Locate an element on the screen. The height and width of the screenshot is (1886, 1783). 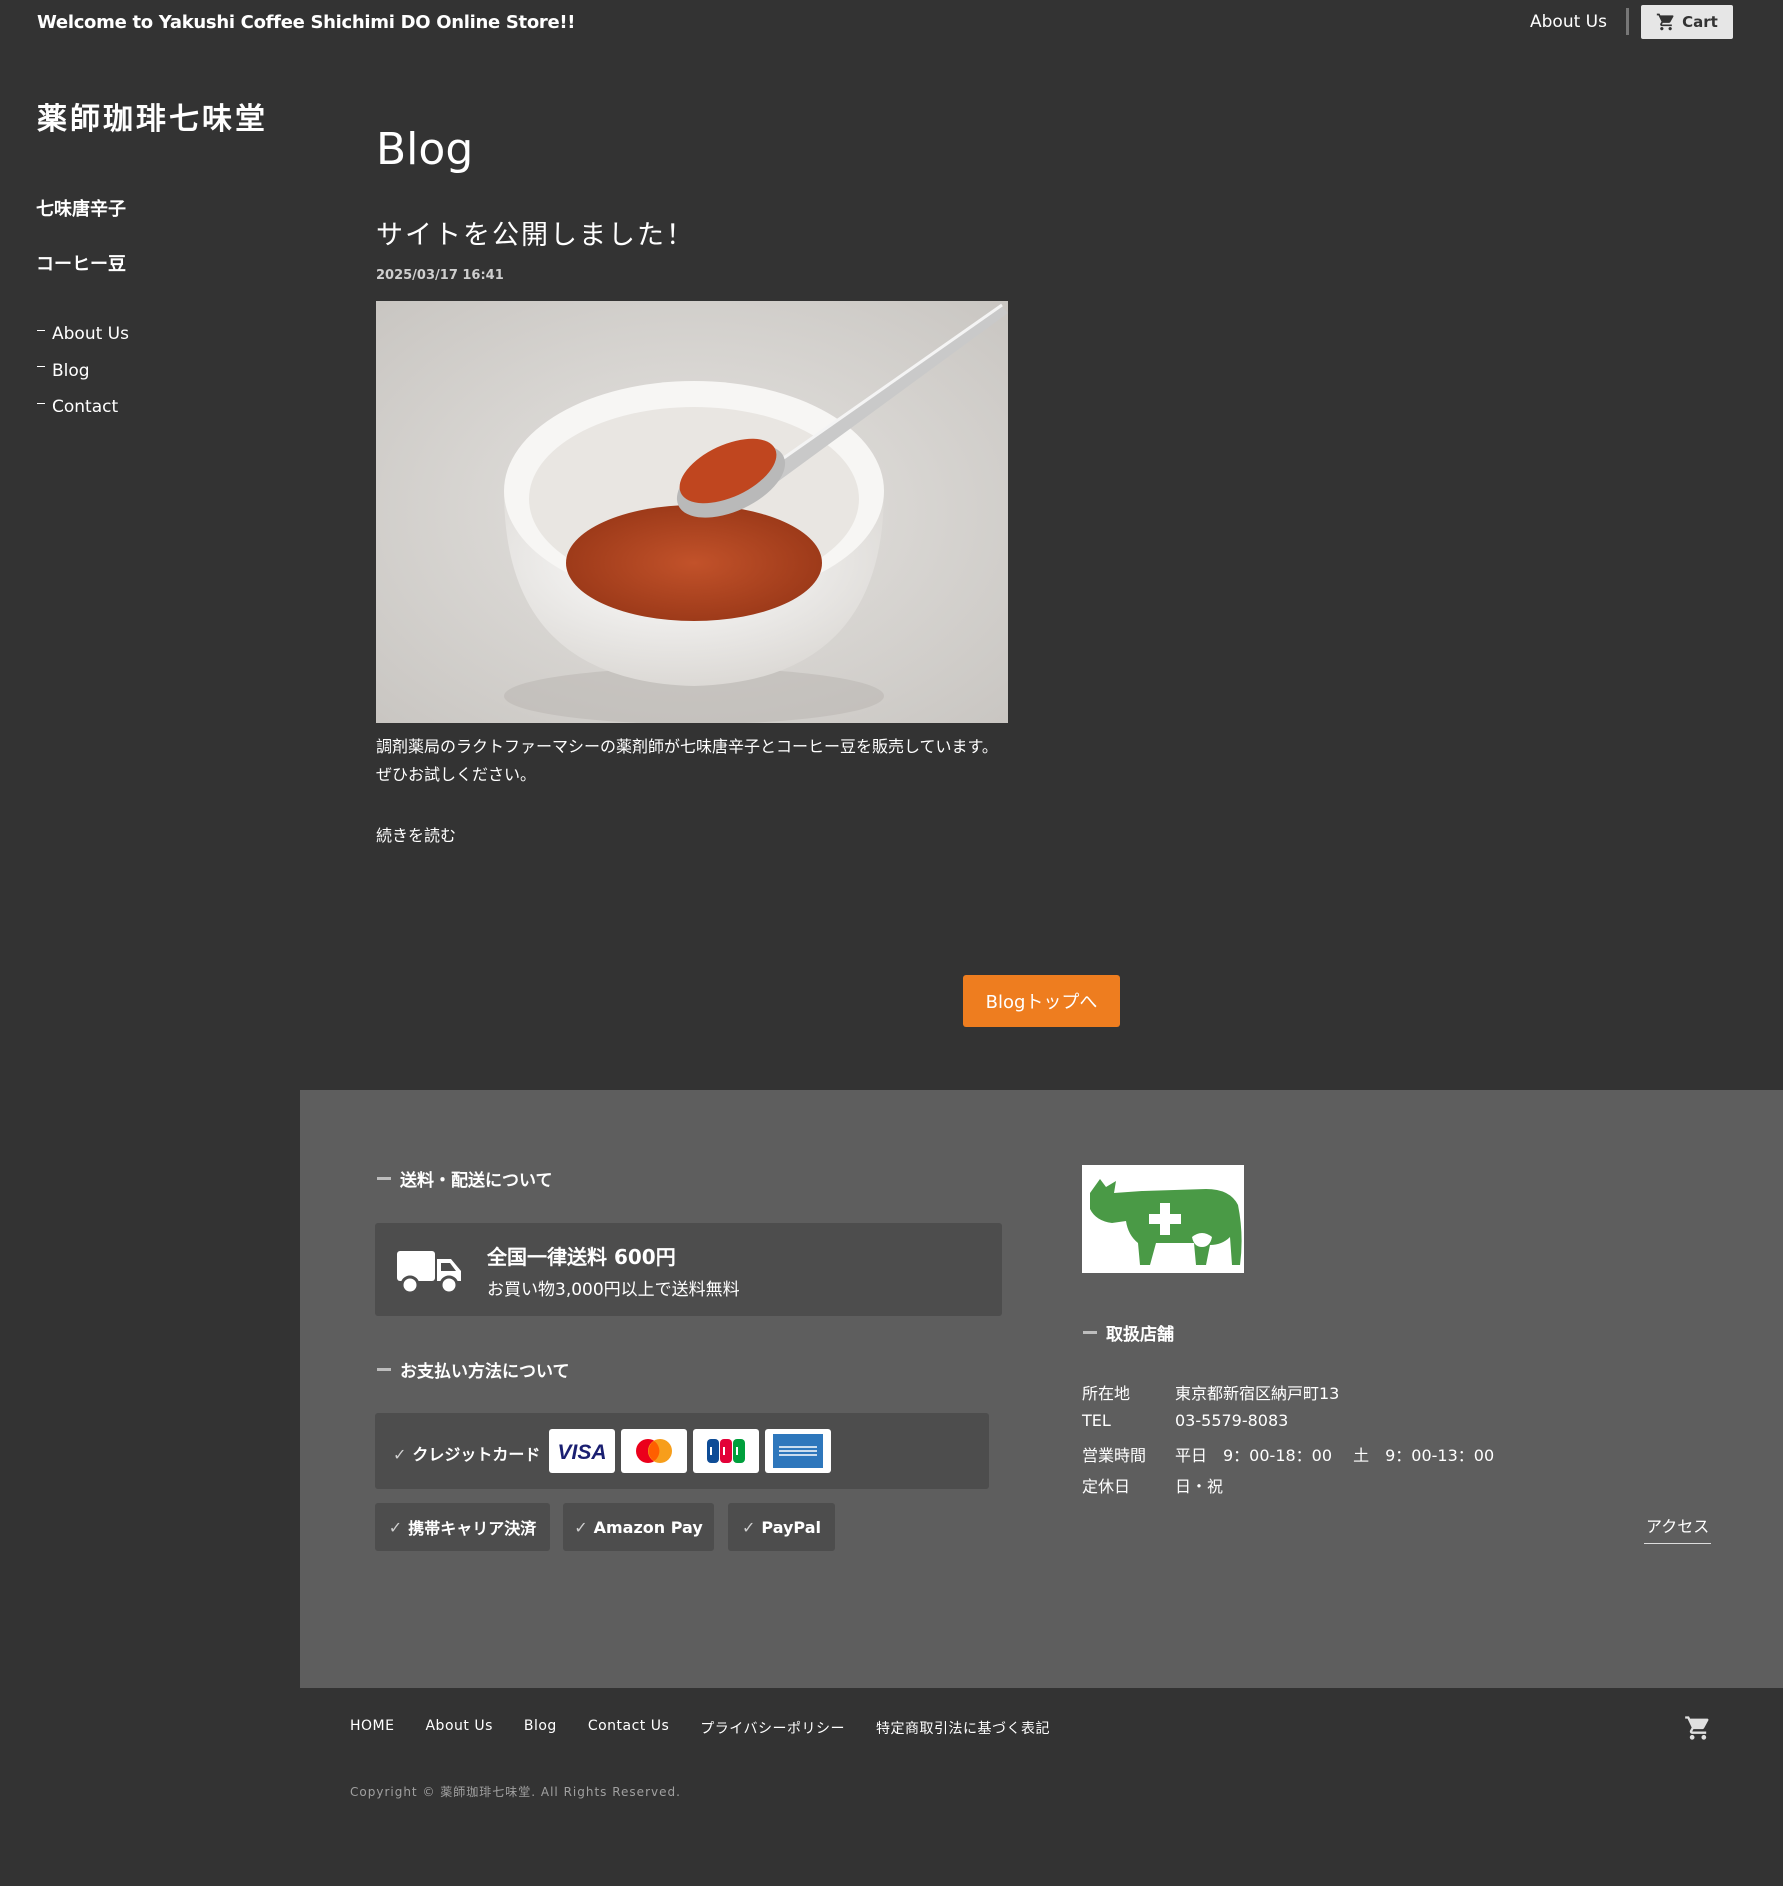
jcb-icon is located at coordinates (726, 1451).